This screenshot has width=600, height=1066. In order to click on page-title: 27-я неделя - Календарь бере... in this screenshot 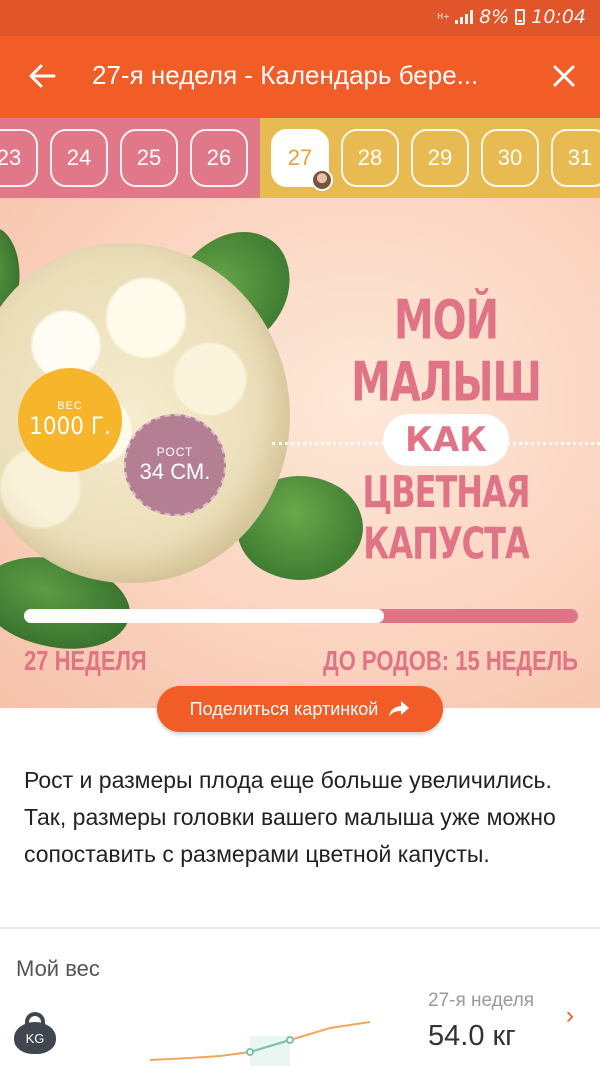, I will do `click(285, 75)`.